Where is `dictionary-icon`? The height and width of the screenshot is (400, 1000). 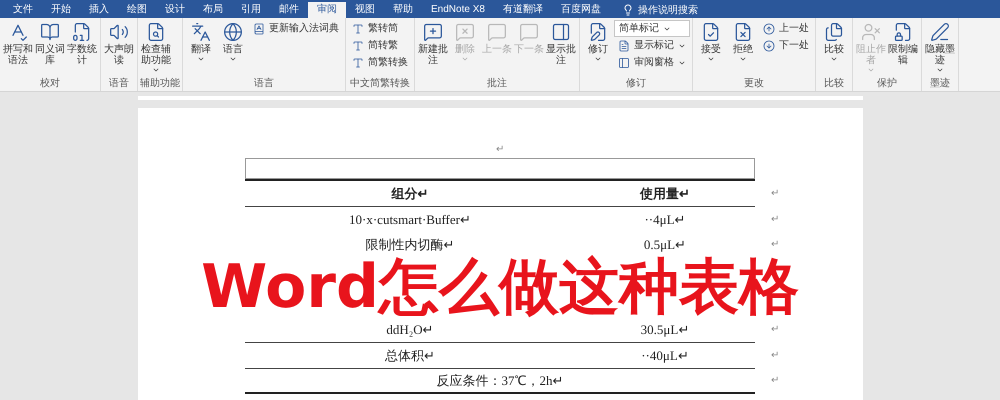
dictionary-icon is located at coordinates (259, 28).